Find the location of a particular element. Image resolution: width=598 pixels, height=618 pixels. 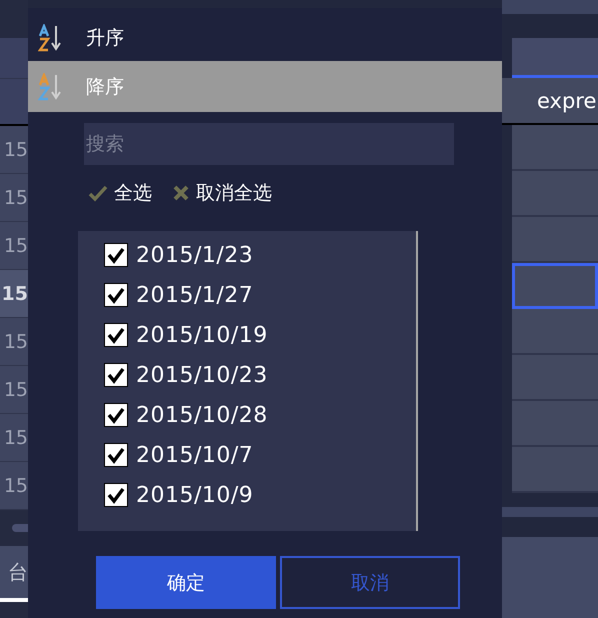

value-label: 2015/10/19 is located at coordinates (202, 335).